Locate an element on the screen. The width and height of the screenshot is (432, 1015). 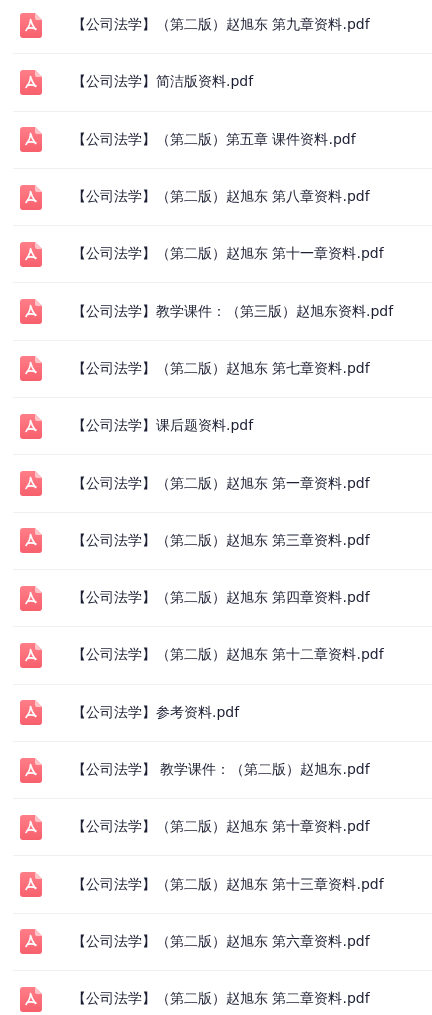
file-name: 【公司法学】（第二版）赵旭东 第十一章资料.pdf is located at coordinates (228, 254).